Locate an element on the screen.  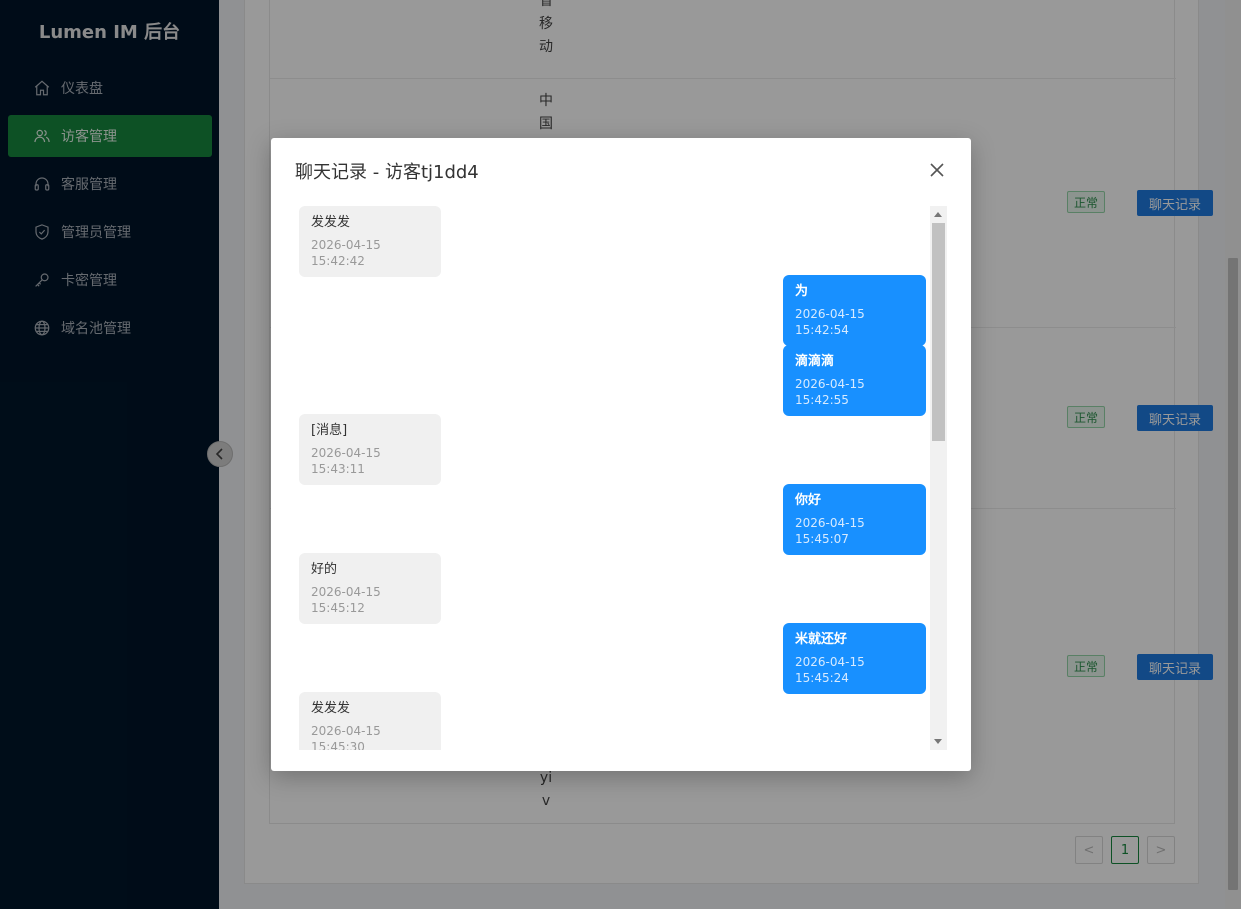
message-text: [消息] is located at coordinates (329, 430).